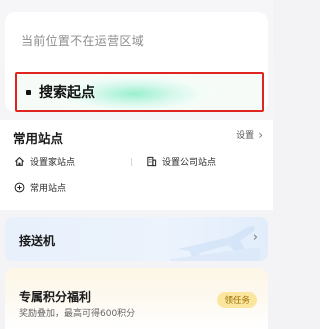 Image resolution: width=320 pixels, height=329 pixels. What do you see at coordinates (38, 138) in the screenshot?
I see `common-stations-title: 常用站点` at bounding box center [38, 138].